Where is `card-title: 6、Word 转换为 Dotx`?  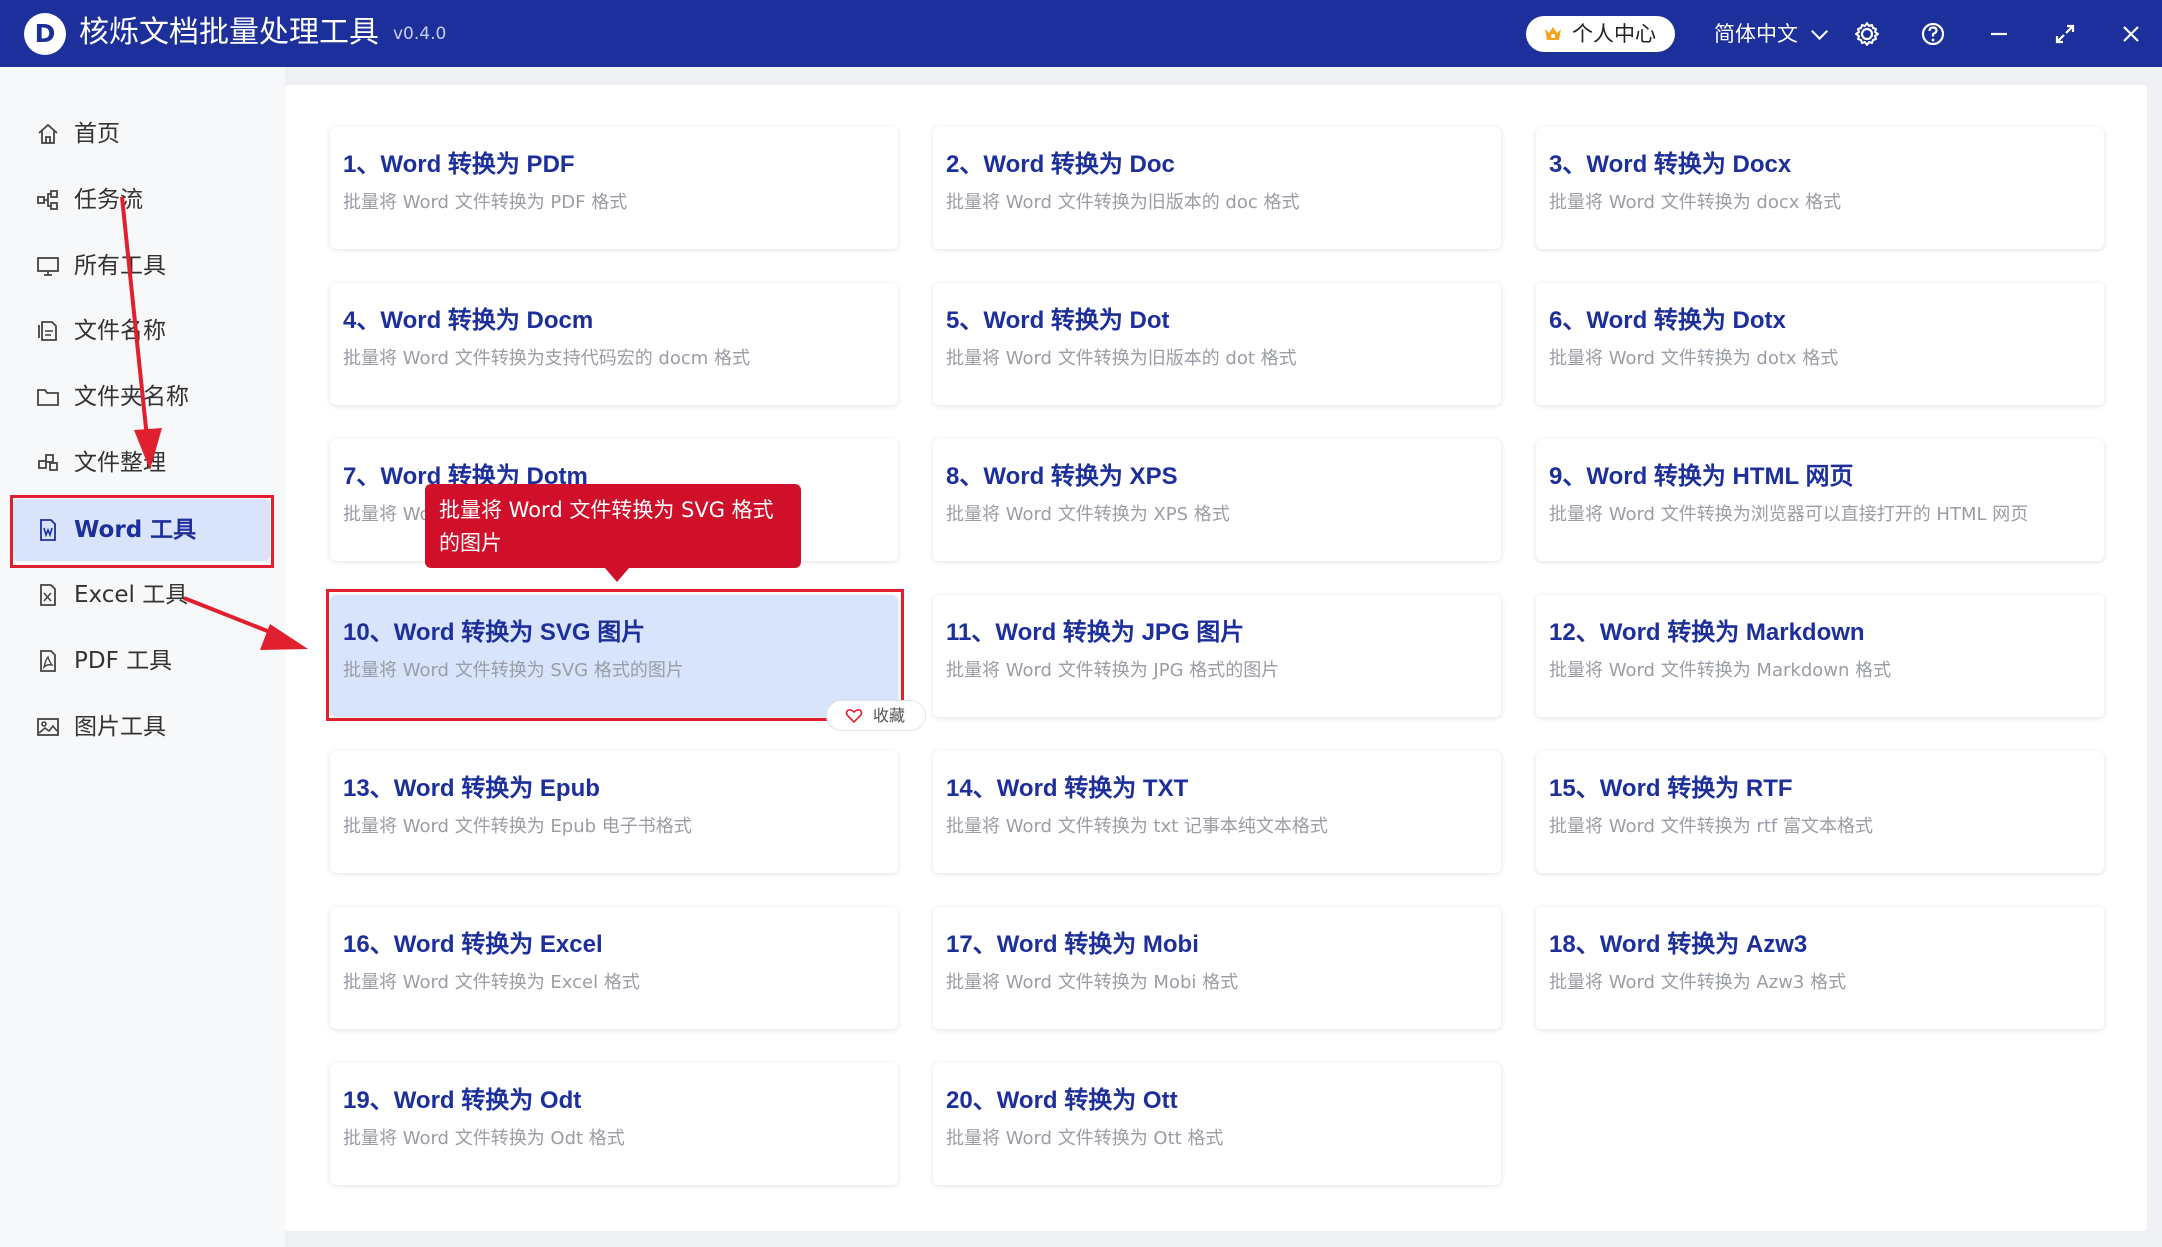 card-title: 6、Word 转换为 Dotx is located at coordinates (1667, 320).